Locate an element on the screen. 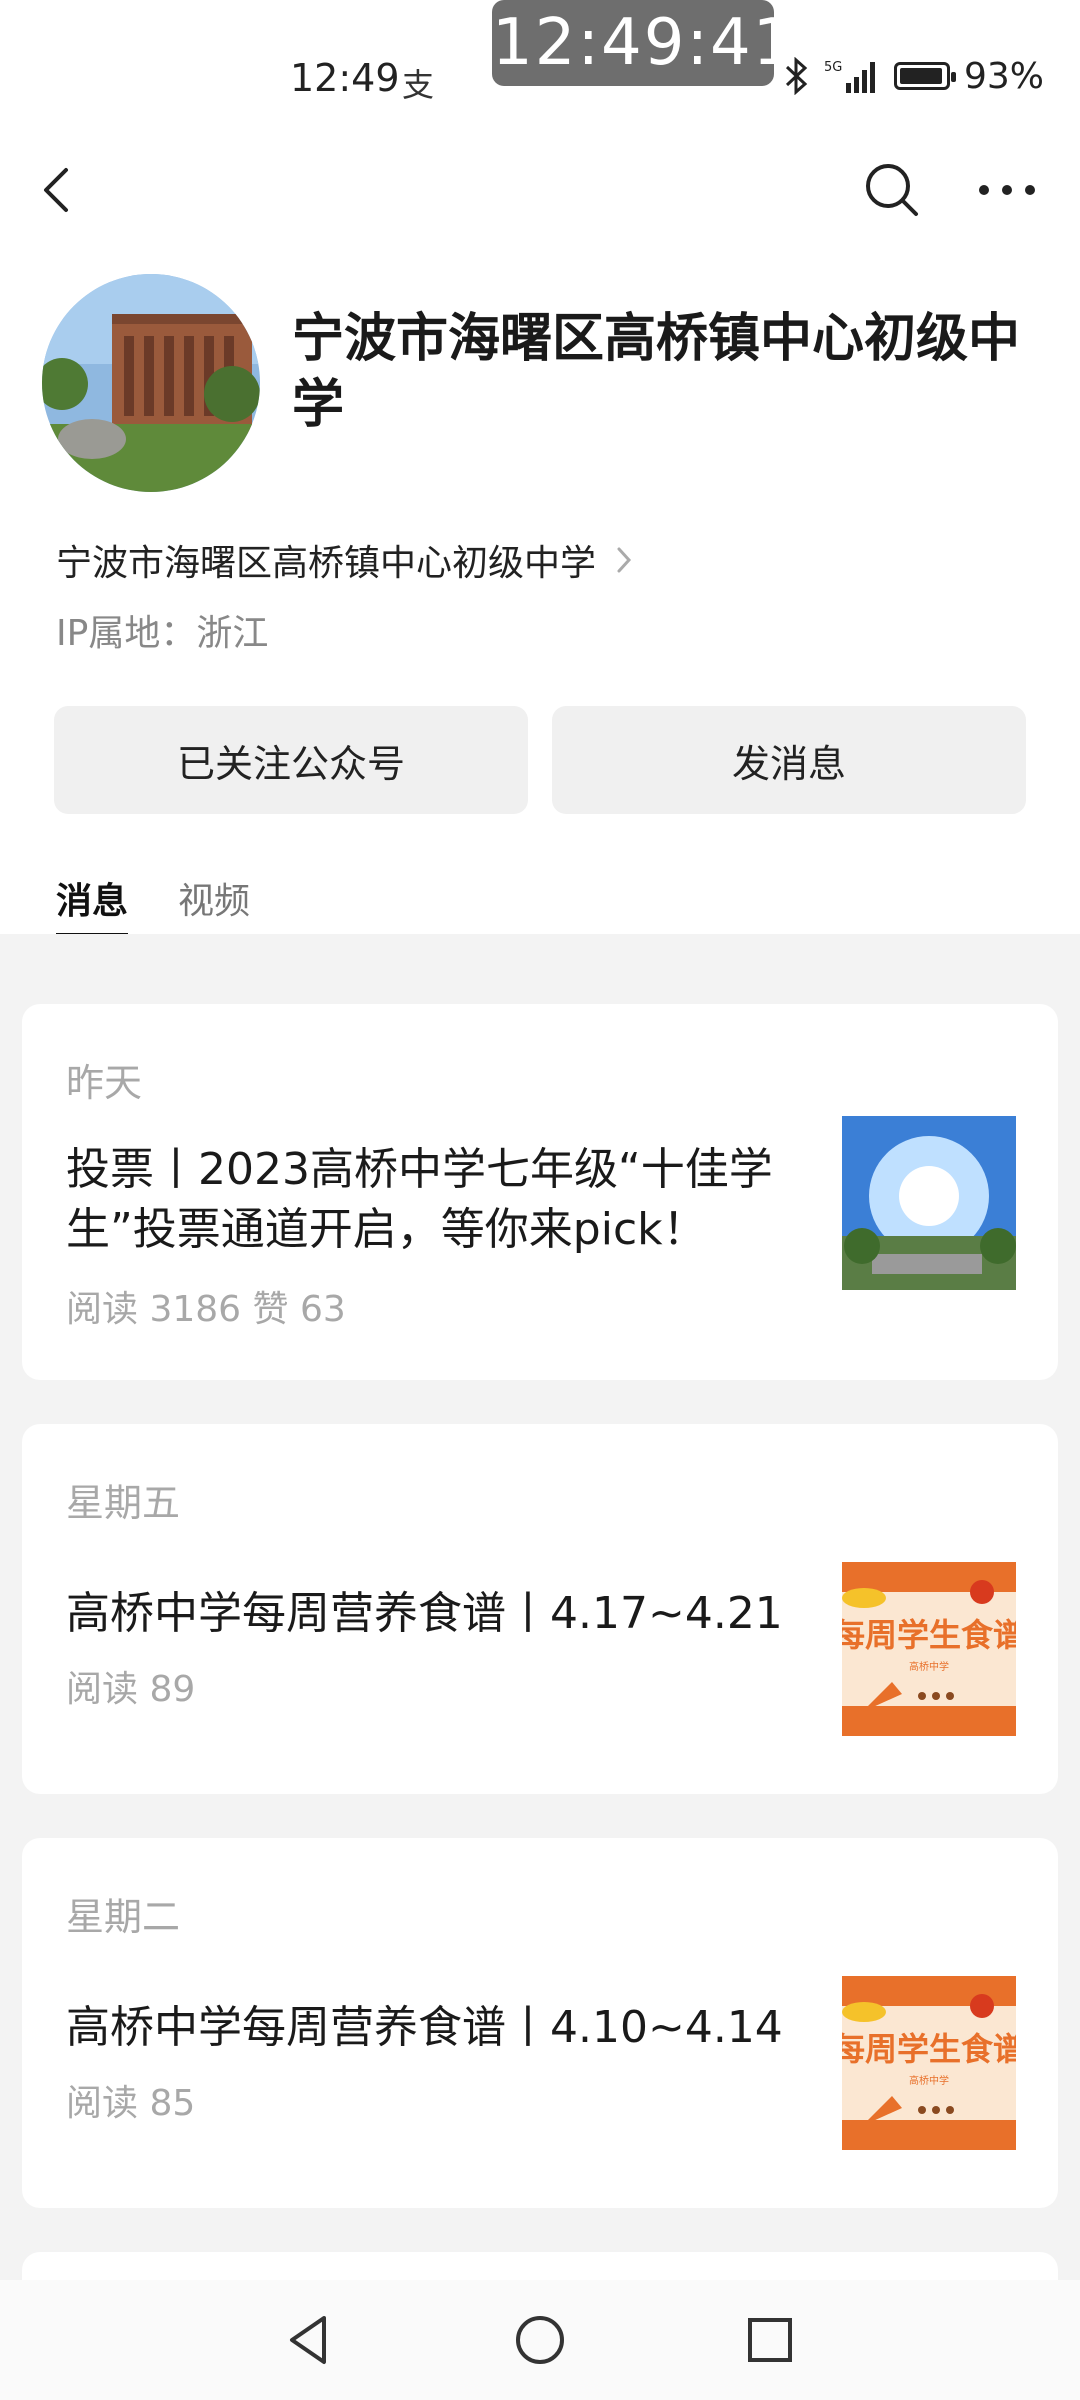 This screenshot has height=2400, width=1080. subject-link: 宁波市海曙区高桥镇中心初级中学 is located at coordinates (345, 560).